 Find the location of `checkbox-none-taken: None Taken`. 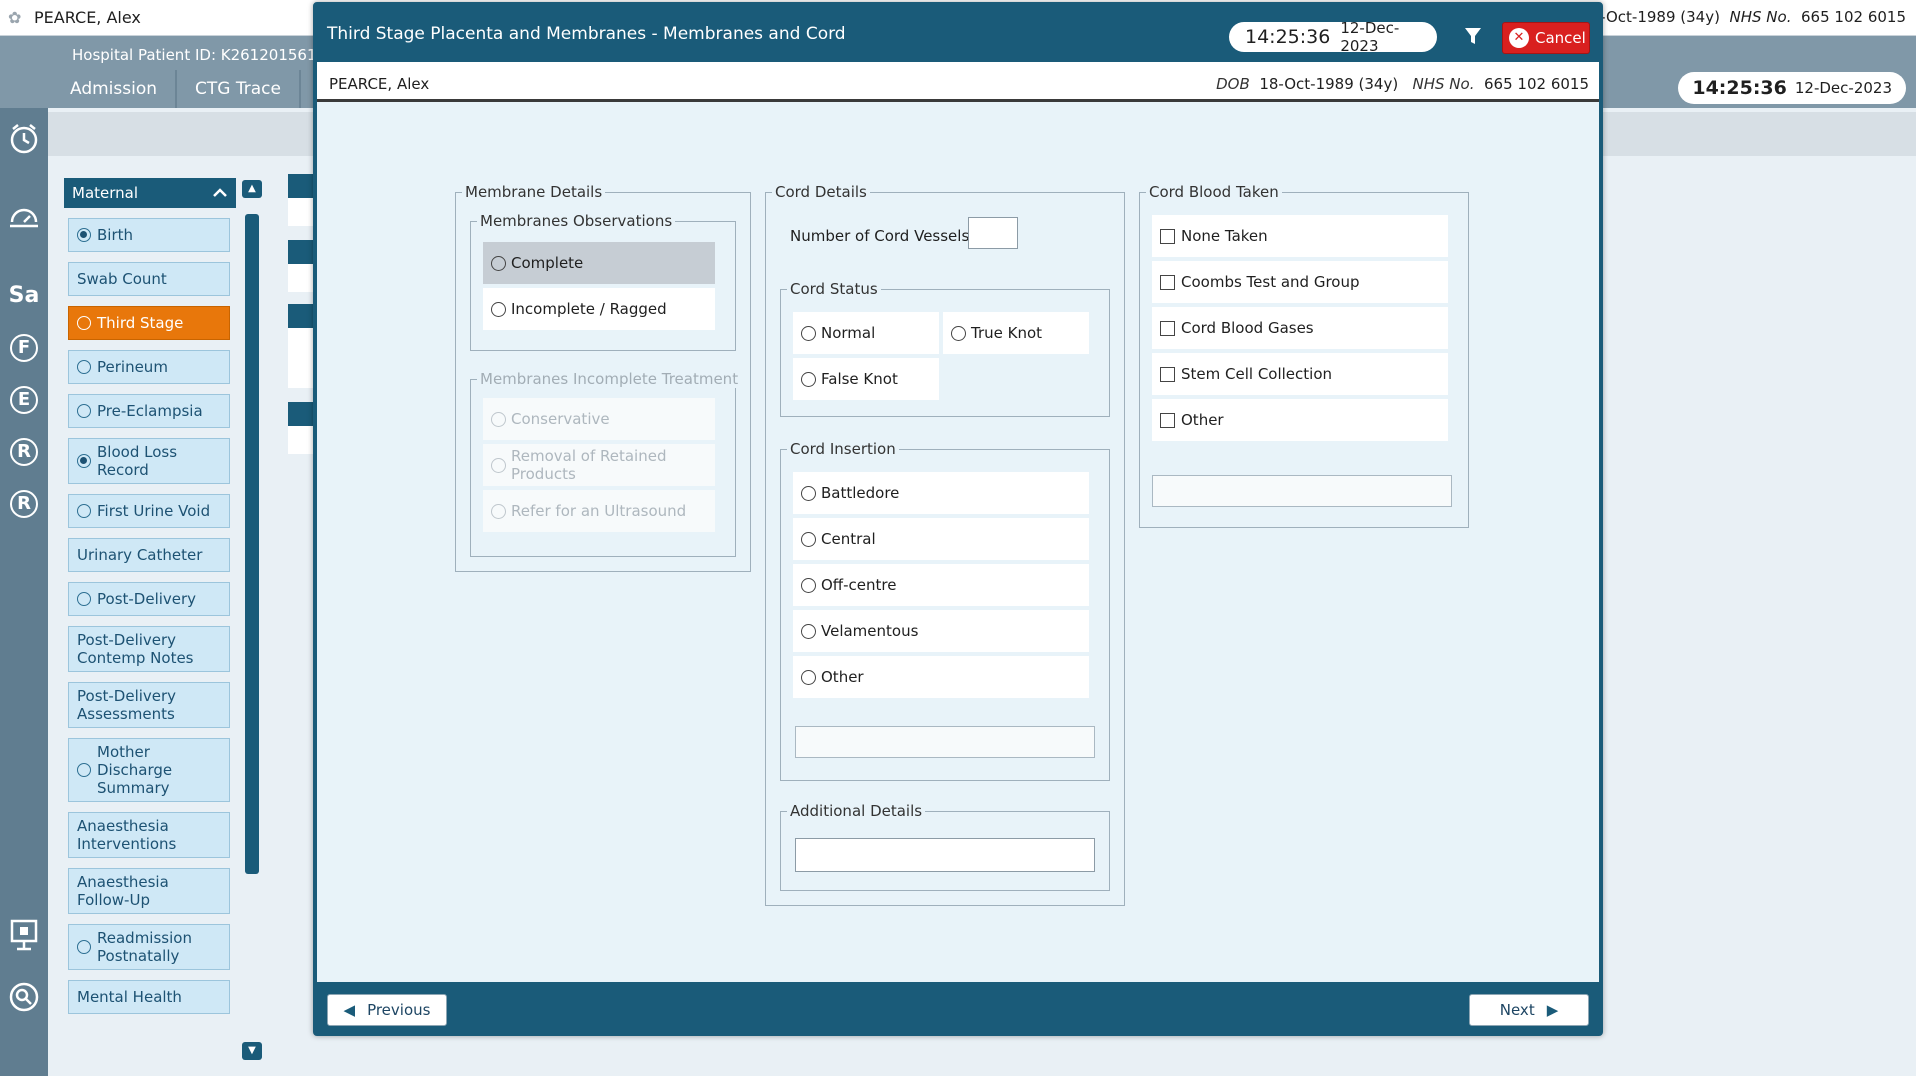

checkbox-none-taken: None Taken is located at coordinates (1300, 236).